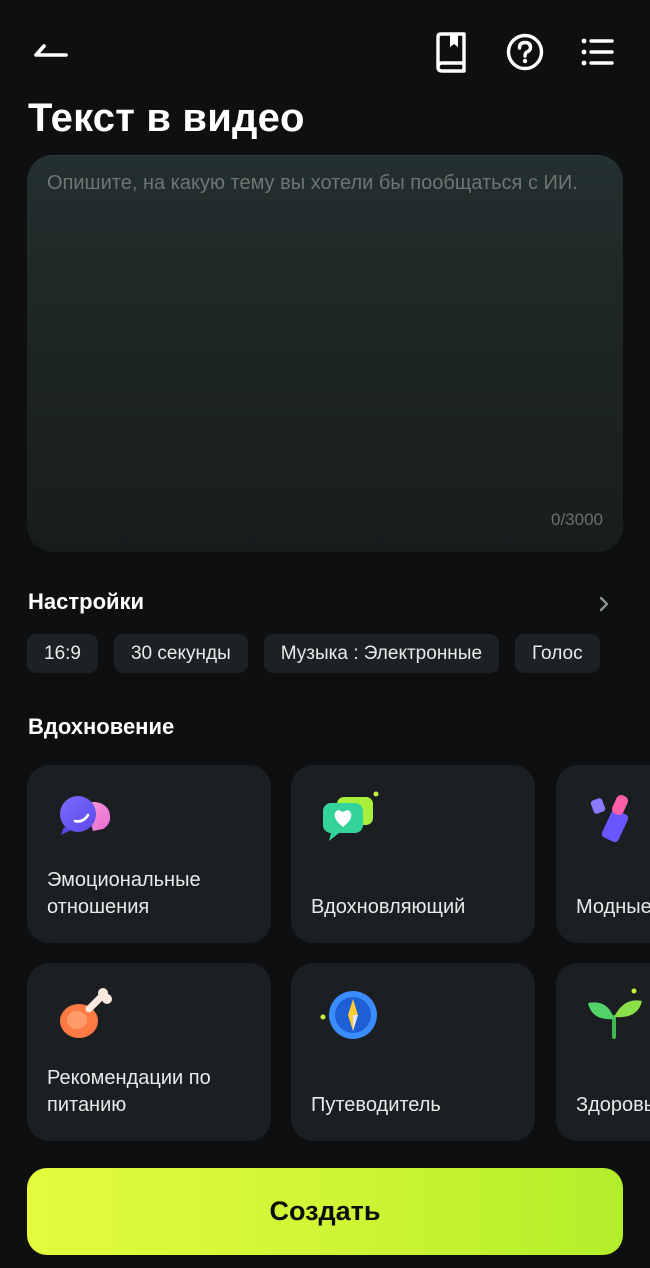 The width and height of the screenshot is (650, 1268). What do you see at coordinates (62, 653) in the screenshot?
I see `chip-aspect-ratio: 16:9` at bounding box center [62, 653].